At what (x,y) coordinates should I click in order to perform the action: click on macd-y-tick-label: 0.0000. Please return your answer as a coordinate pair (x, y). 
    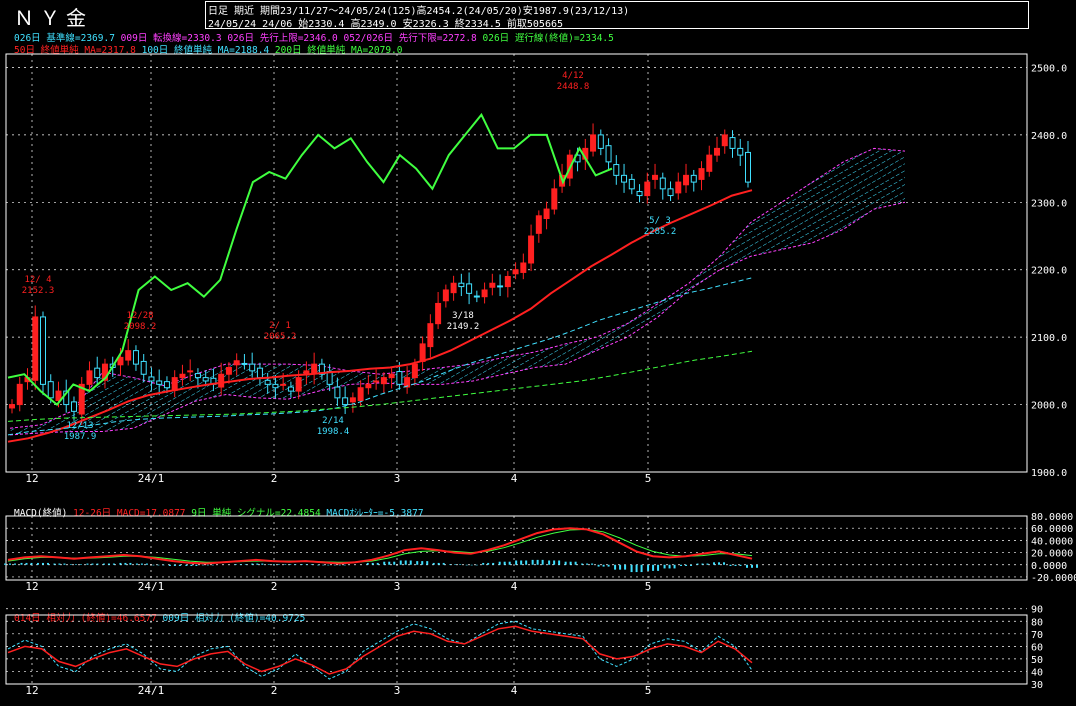
    Looking at the image, I should click on (1049, 566).